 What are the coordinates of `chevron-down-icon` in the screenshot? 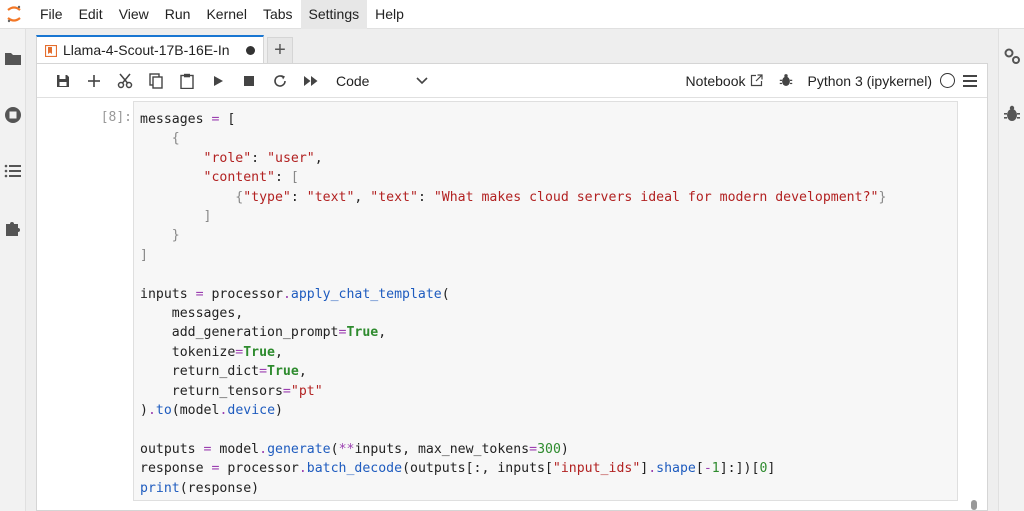 It's located at (422, 80).